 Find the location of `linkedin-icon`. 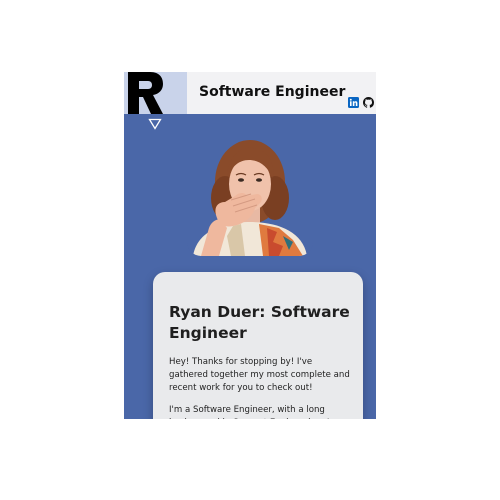

linkedin-icon is located at coordinates (353, 102).